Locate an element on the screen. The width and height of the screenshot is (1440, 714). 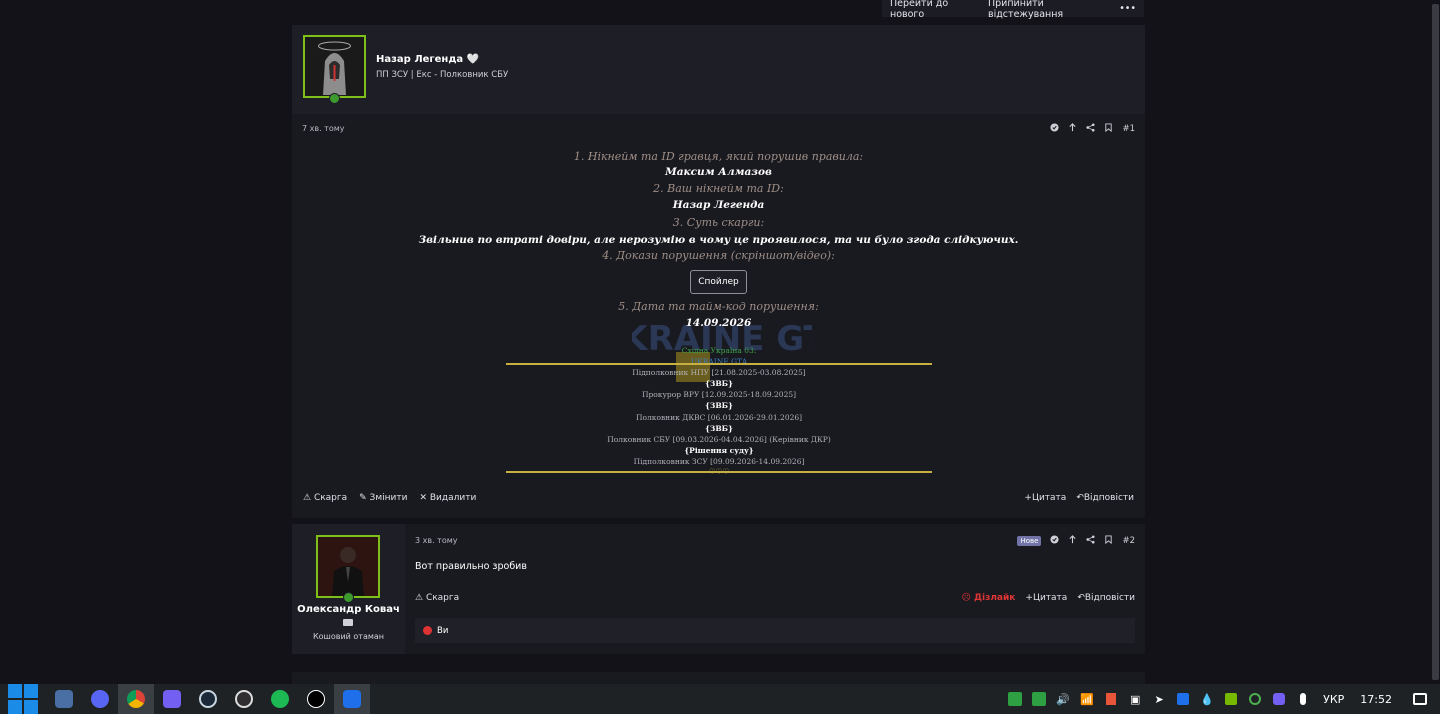
unfollow-link: Припинити відстежування is located at coordinates (1045, 10).